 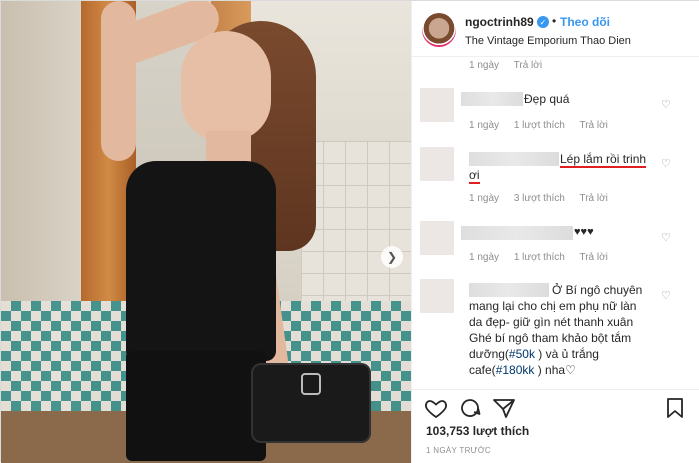 I want to click on comment-text-line2: ơi, so click(x=474, y=176).